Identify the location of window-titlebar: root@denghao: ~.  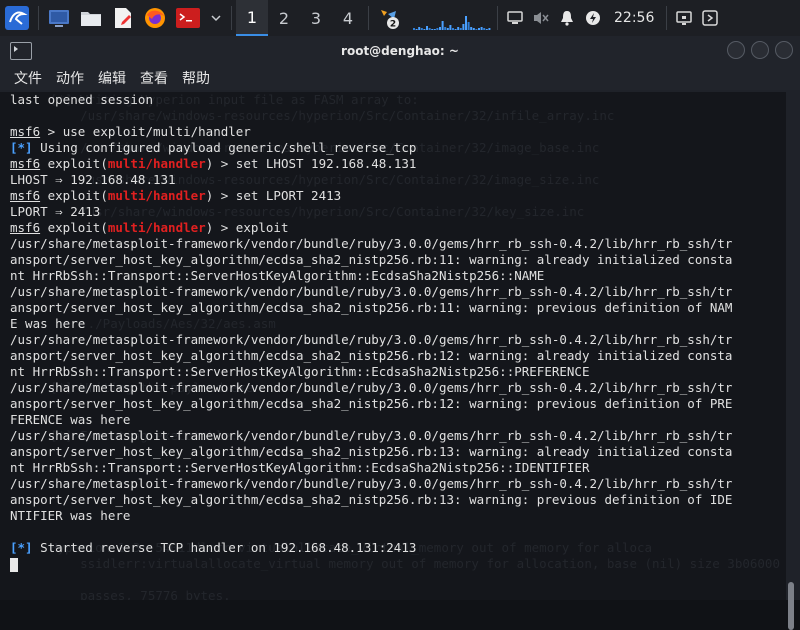
(400, 51).